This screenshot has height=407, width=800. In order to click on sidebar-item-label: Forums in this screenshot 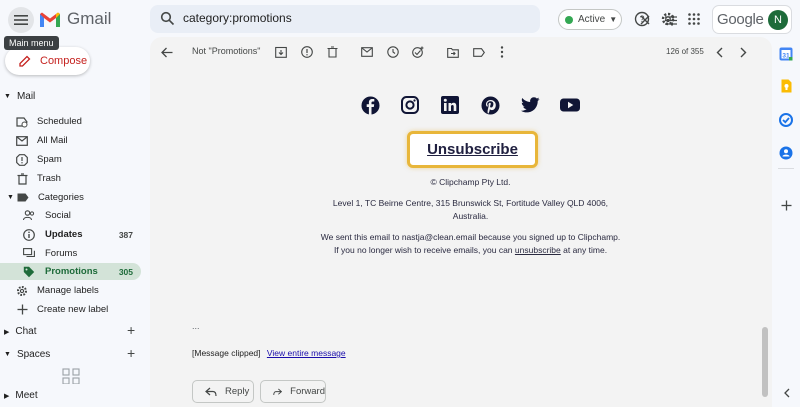, I will do `click(61, 253)`.